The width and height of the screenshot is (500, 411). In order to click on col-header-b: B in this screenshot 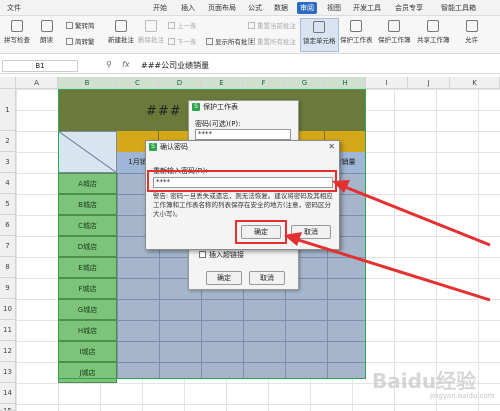, I will do `click(87, 83)`.